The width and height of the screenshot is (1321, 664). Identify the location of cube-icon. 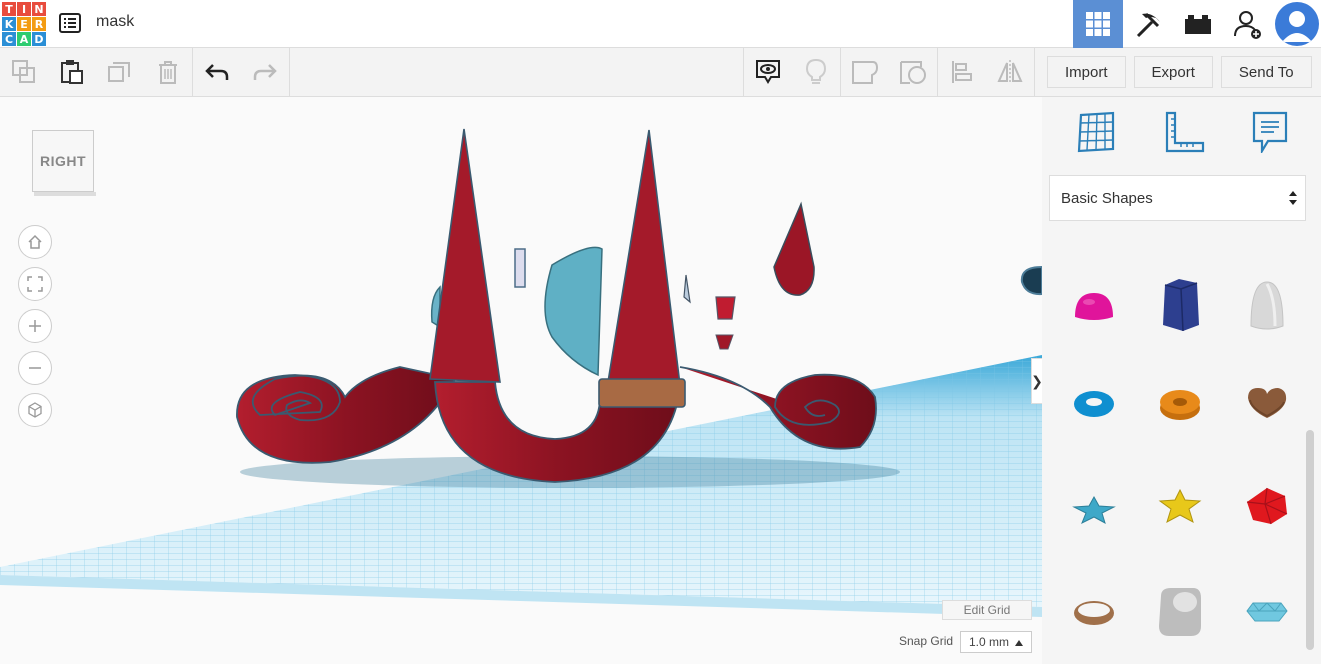
(35, 410).